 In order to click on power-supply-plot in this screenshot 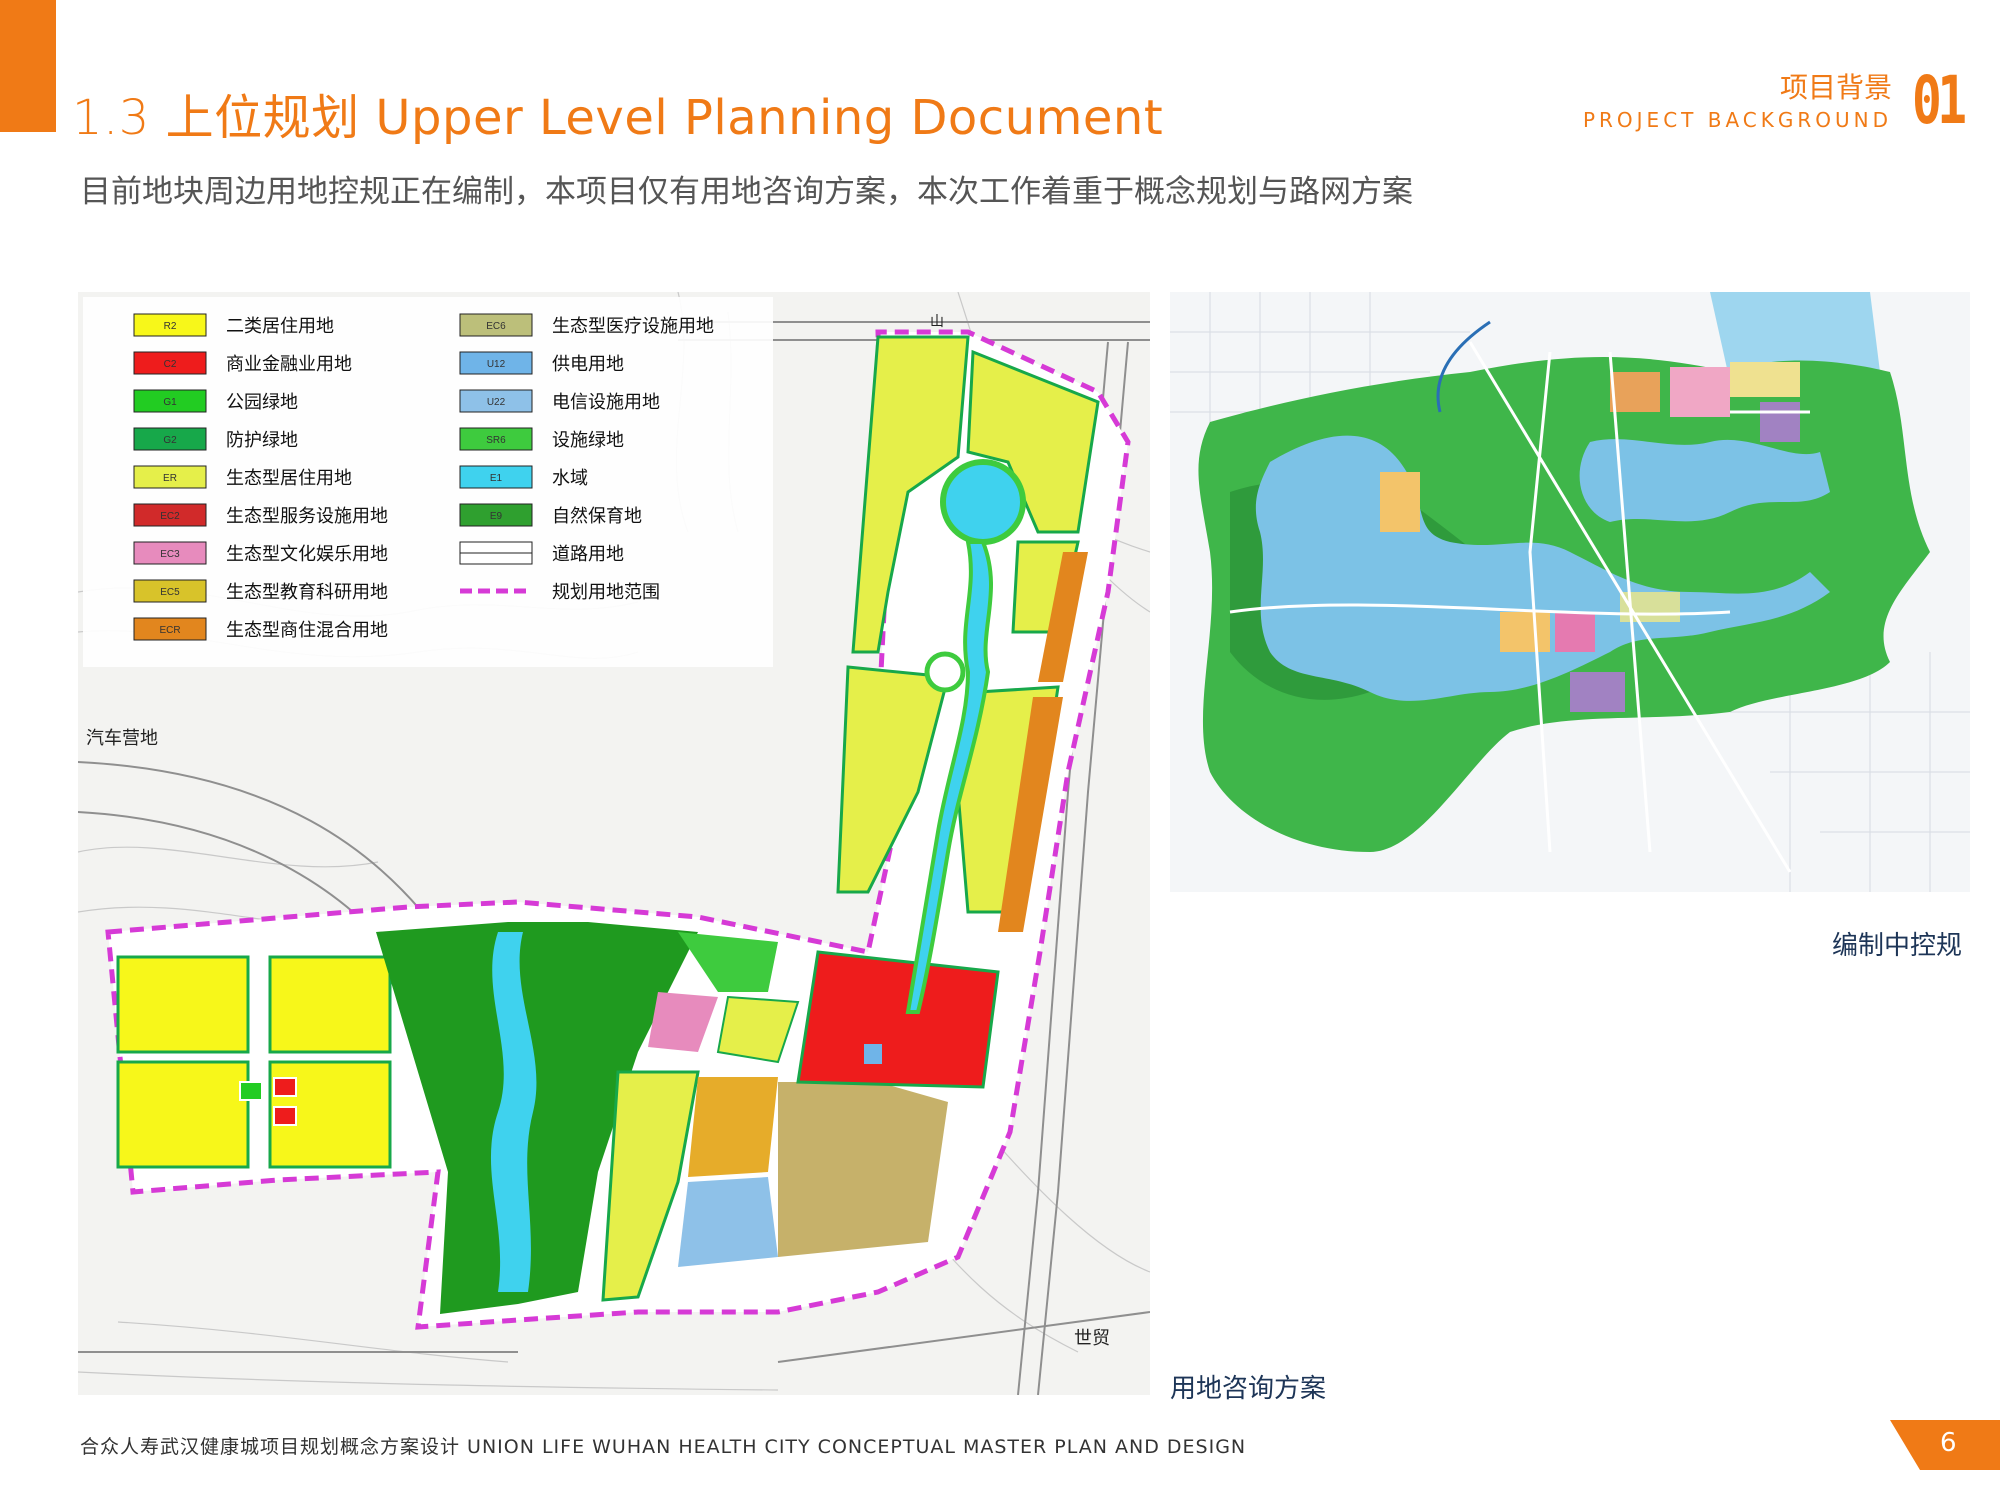, I will do `click(873, 1054)`.